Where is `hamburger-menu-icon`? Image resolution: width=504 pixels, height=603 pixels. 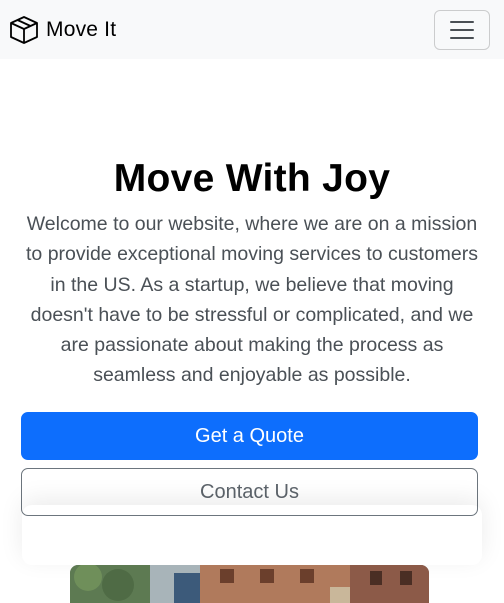 hamburger-menu-icon is located at coordinates (462, 29).